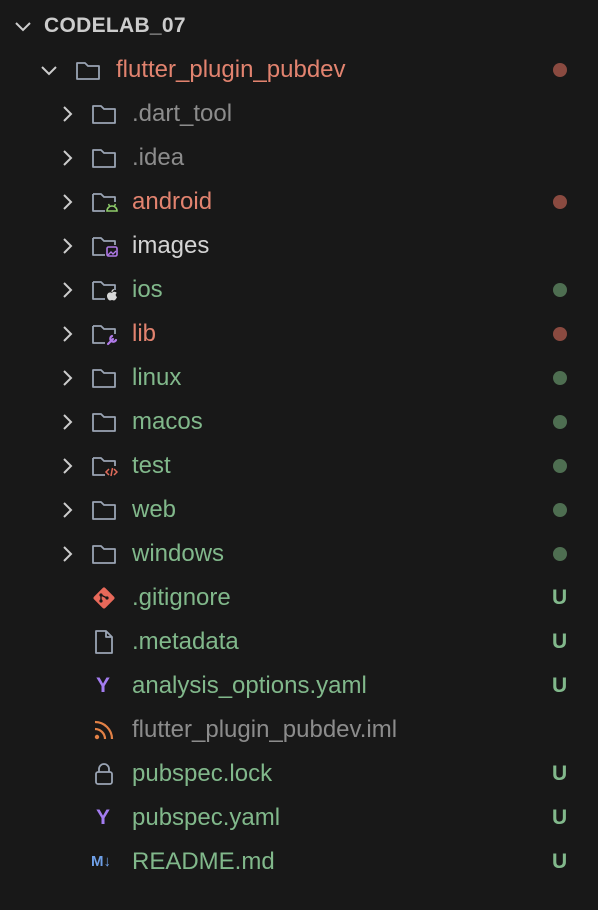 Image resolution: width=598 pixels, height=910 pixels. Describe the element at coordinates (88, 70) in the screenshot. I see `folder-open-icon` at that location.